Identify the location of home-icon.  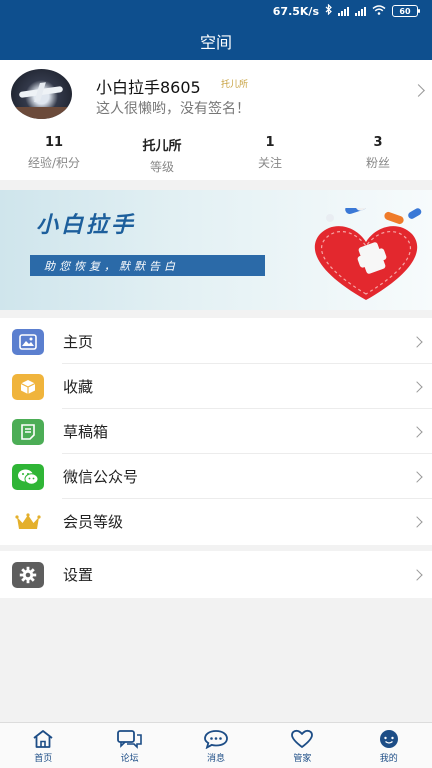
(43, 739).